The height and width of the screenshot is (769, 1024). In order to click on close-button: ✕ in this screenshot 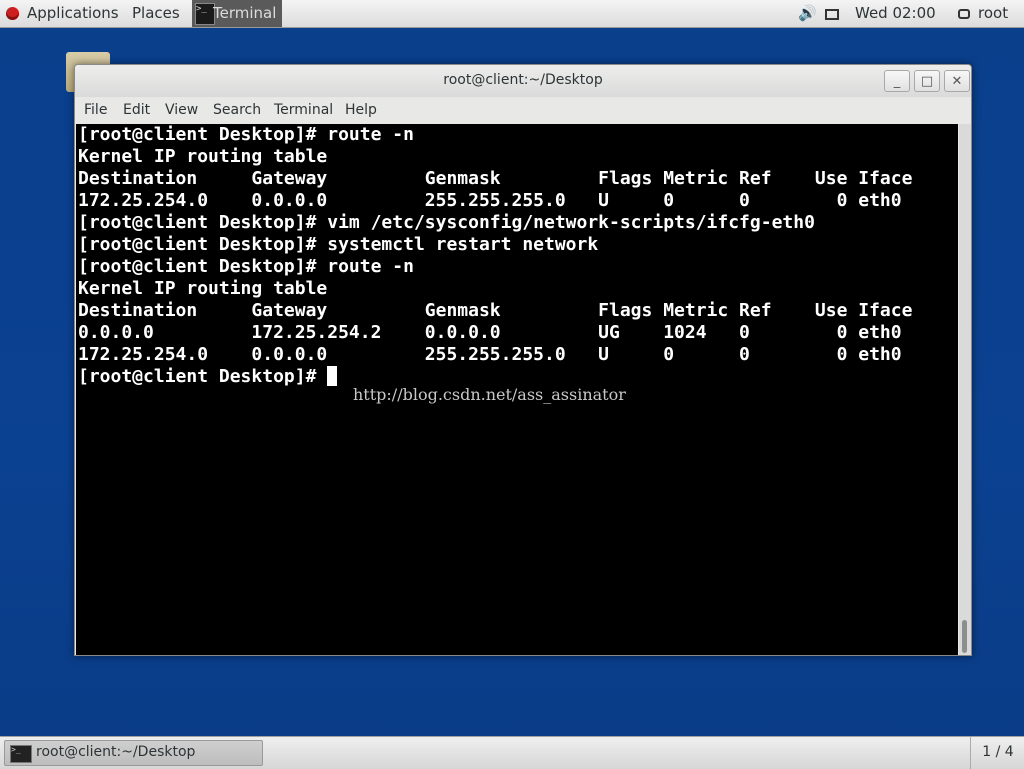, I will do `click(957, 81)`.